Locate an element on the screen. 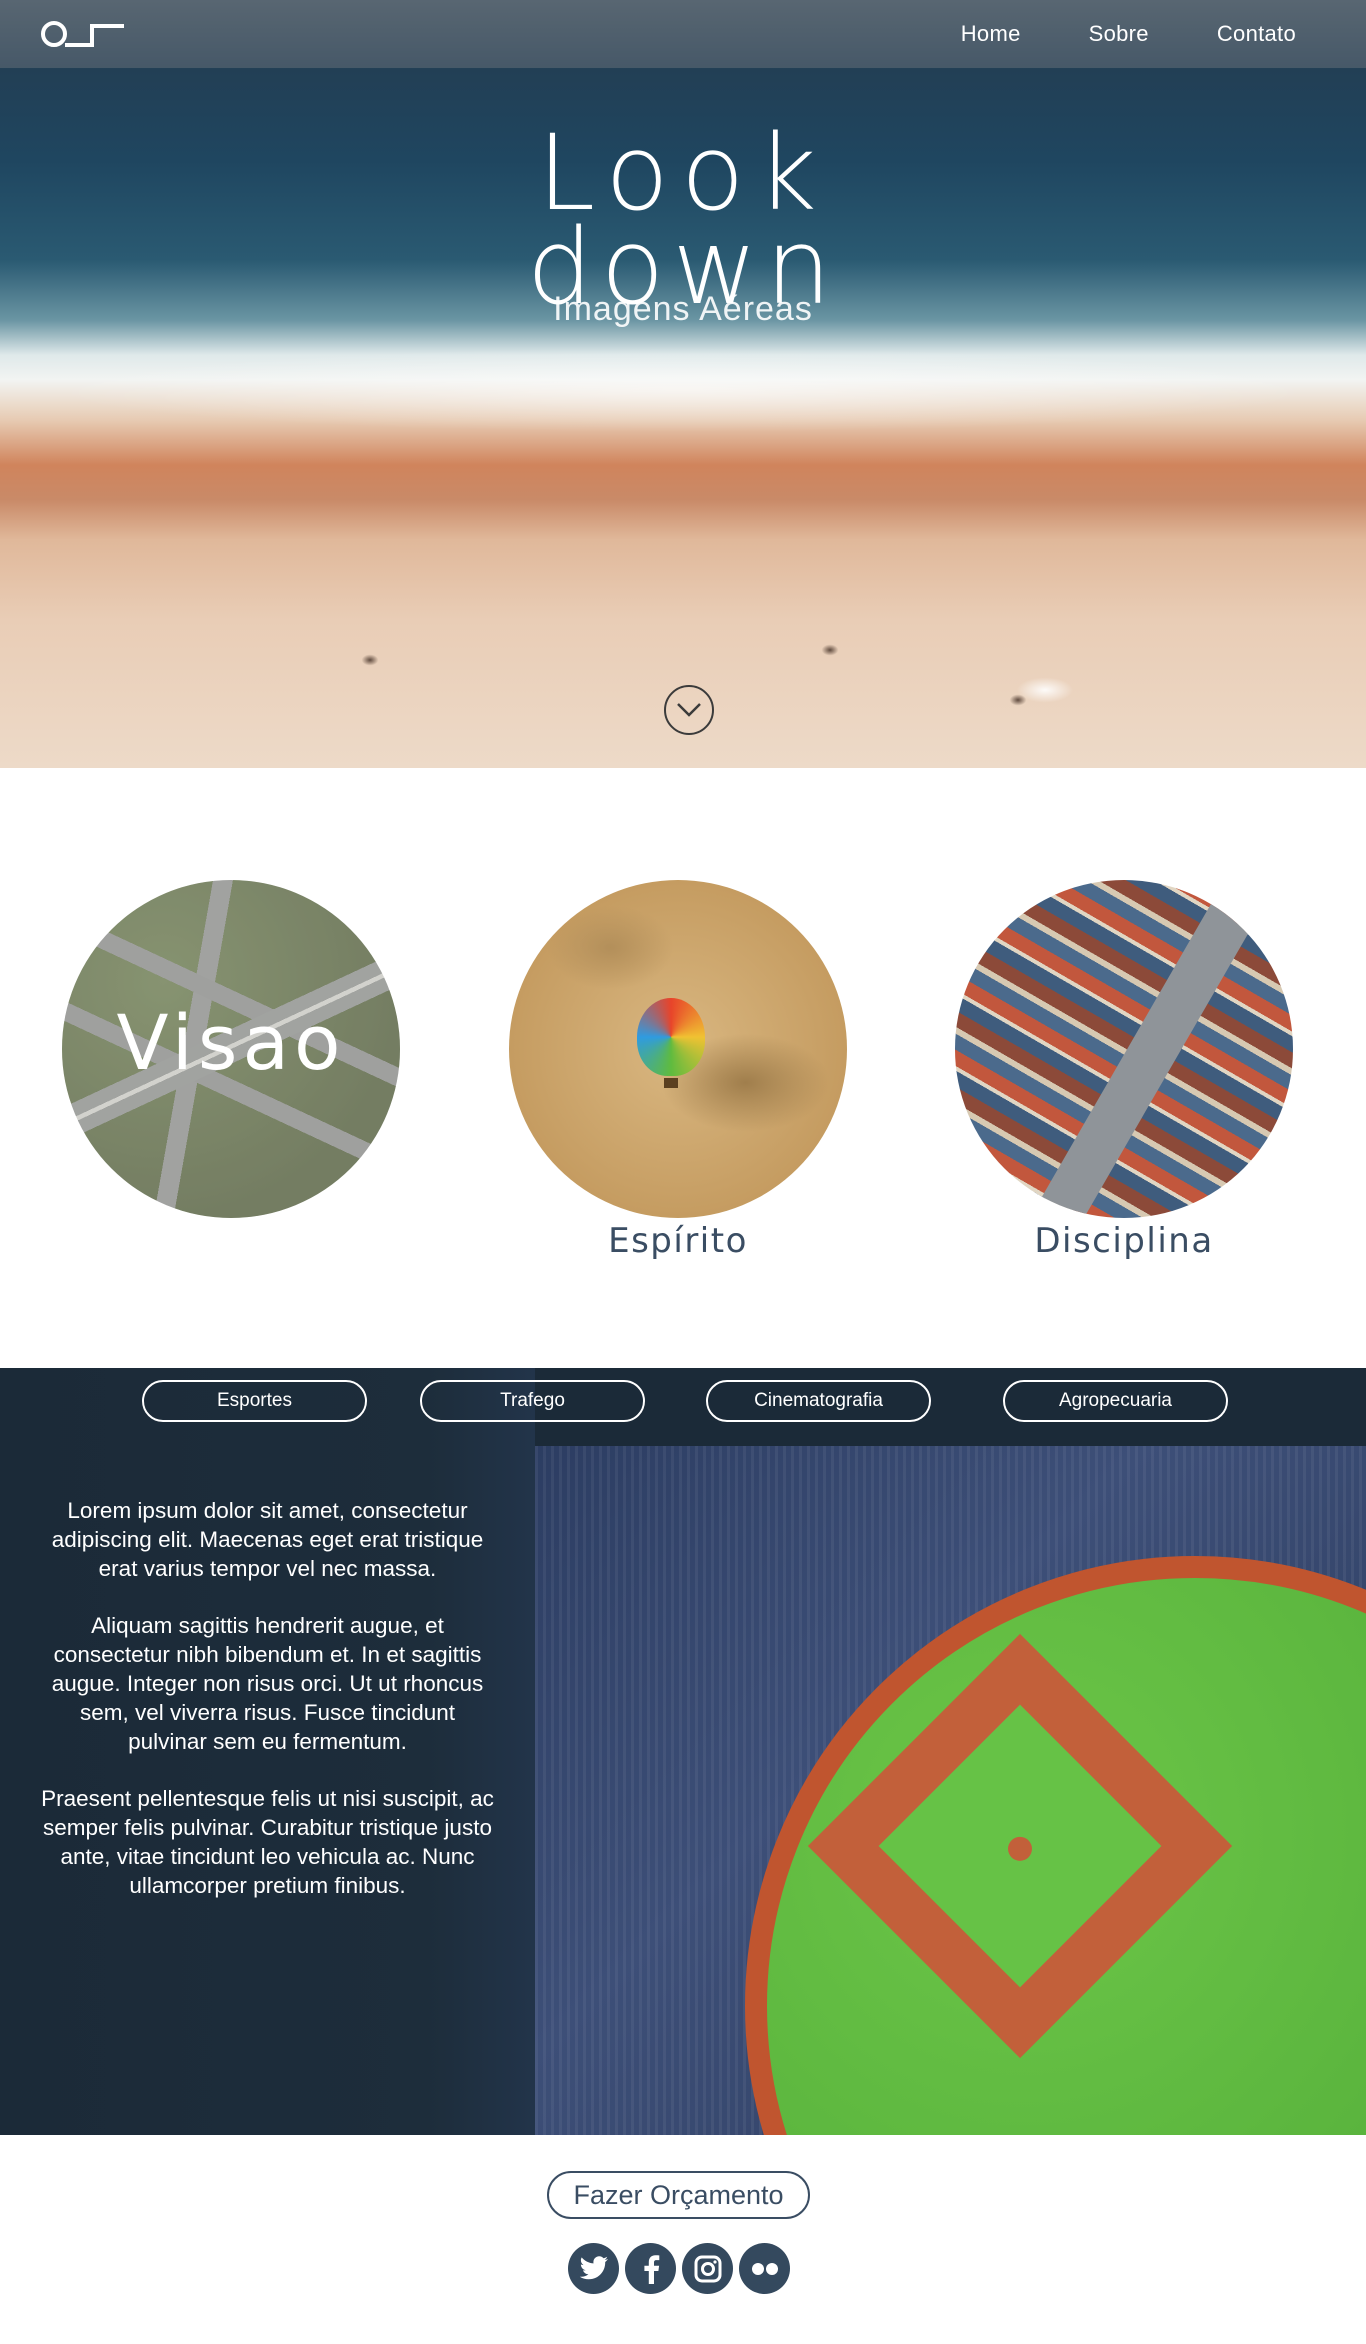  feature-circle-visao: Visao is located at coordinates (231, 1049).